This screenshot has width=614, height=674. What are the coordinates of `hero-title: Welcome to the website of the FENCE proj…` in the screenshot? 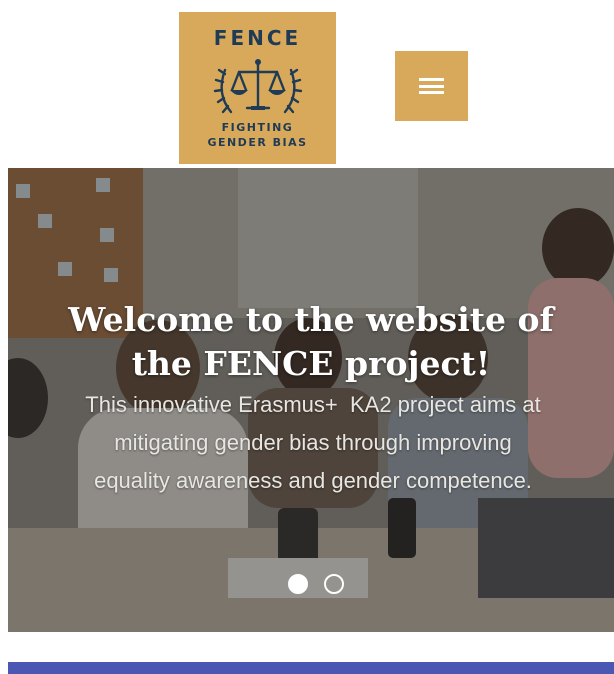 It's located at (311, 342).